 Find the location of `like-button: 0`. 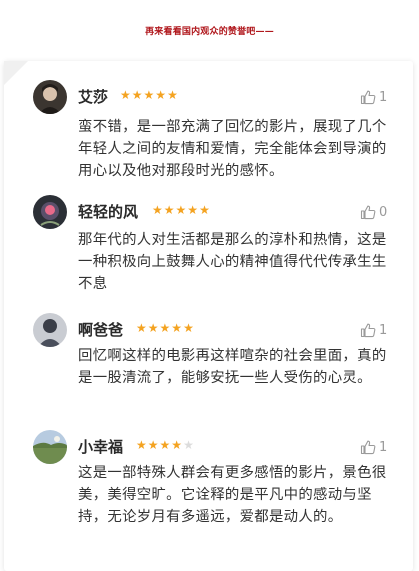

like-button: 0 is located at coordinates (373, 212).